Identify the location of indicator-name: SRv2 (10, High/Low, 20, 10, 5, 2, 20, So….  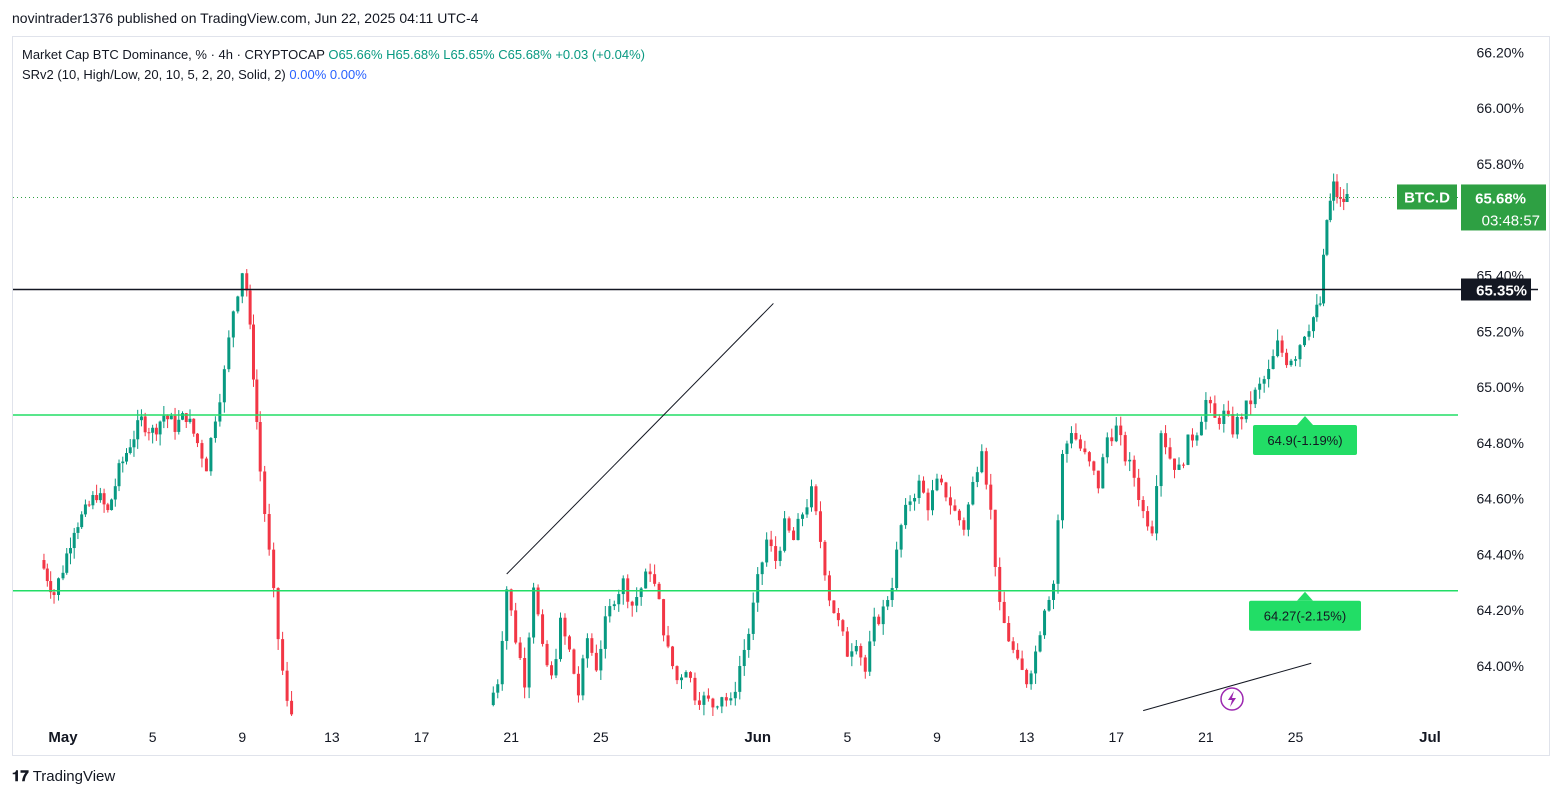
(154, 74).